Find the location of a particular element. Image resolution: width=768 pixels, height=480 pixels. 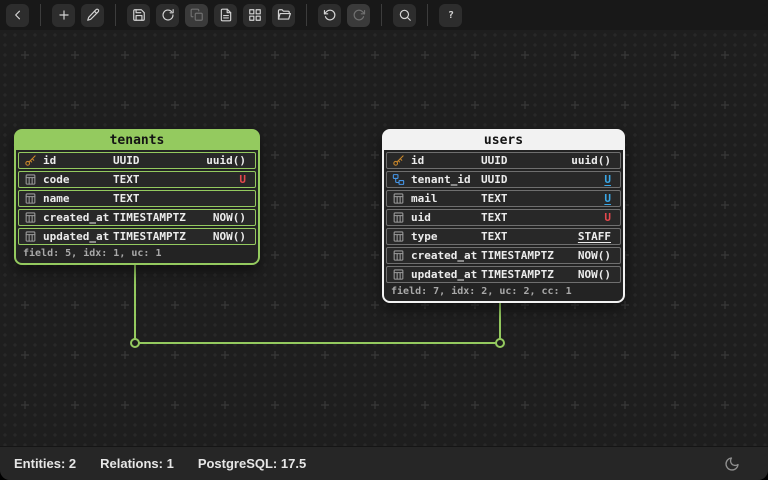

foreign-key-icon is located at coordinates (398, 179).